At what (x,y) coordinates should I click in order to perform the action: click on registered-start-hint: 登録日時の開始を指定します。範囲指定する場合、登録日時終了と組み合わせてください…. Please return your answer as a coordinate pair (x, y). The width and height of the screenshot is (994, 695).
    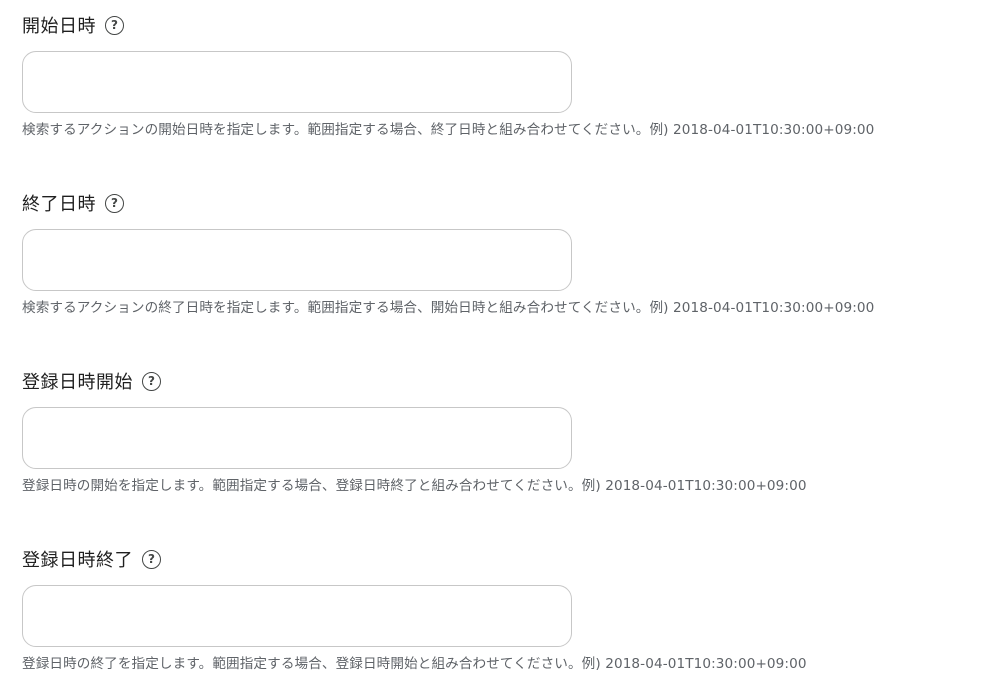
    Looking at the image, I should click on (414, 486).